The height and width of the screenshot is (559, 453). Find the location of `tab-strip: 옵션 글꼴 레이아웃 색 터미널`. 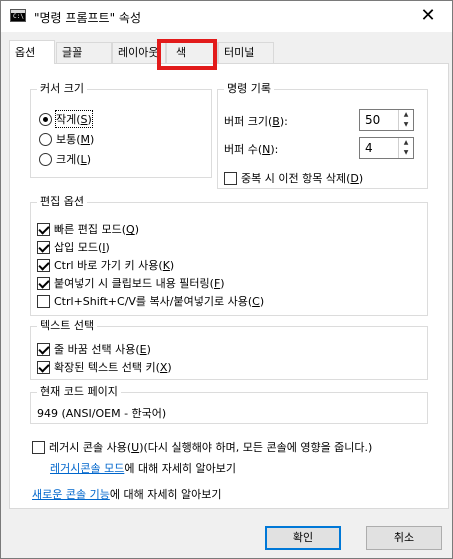

tab-strip: 옵션 글꼴 레이아웃 색 터미널 is located at coordinates (229, 52).